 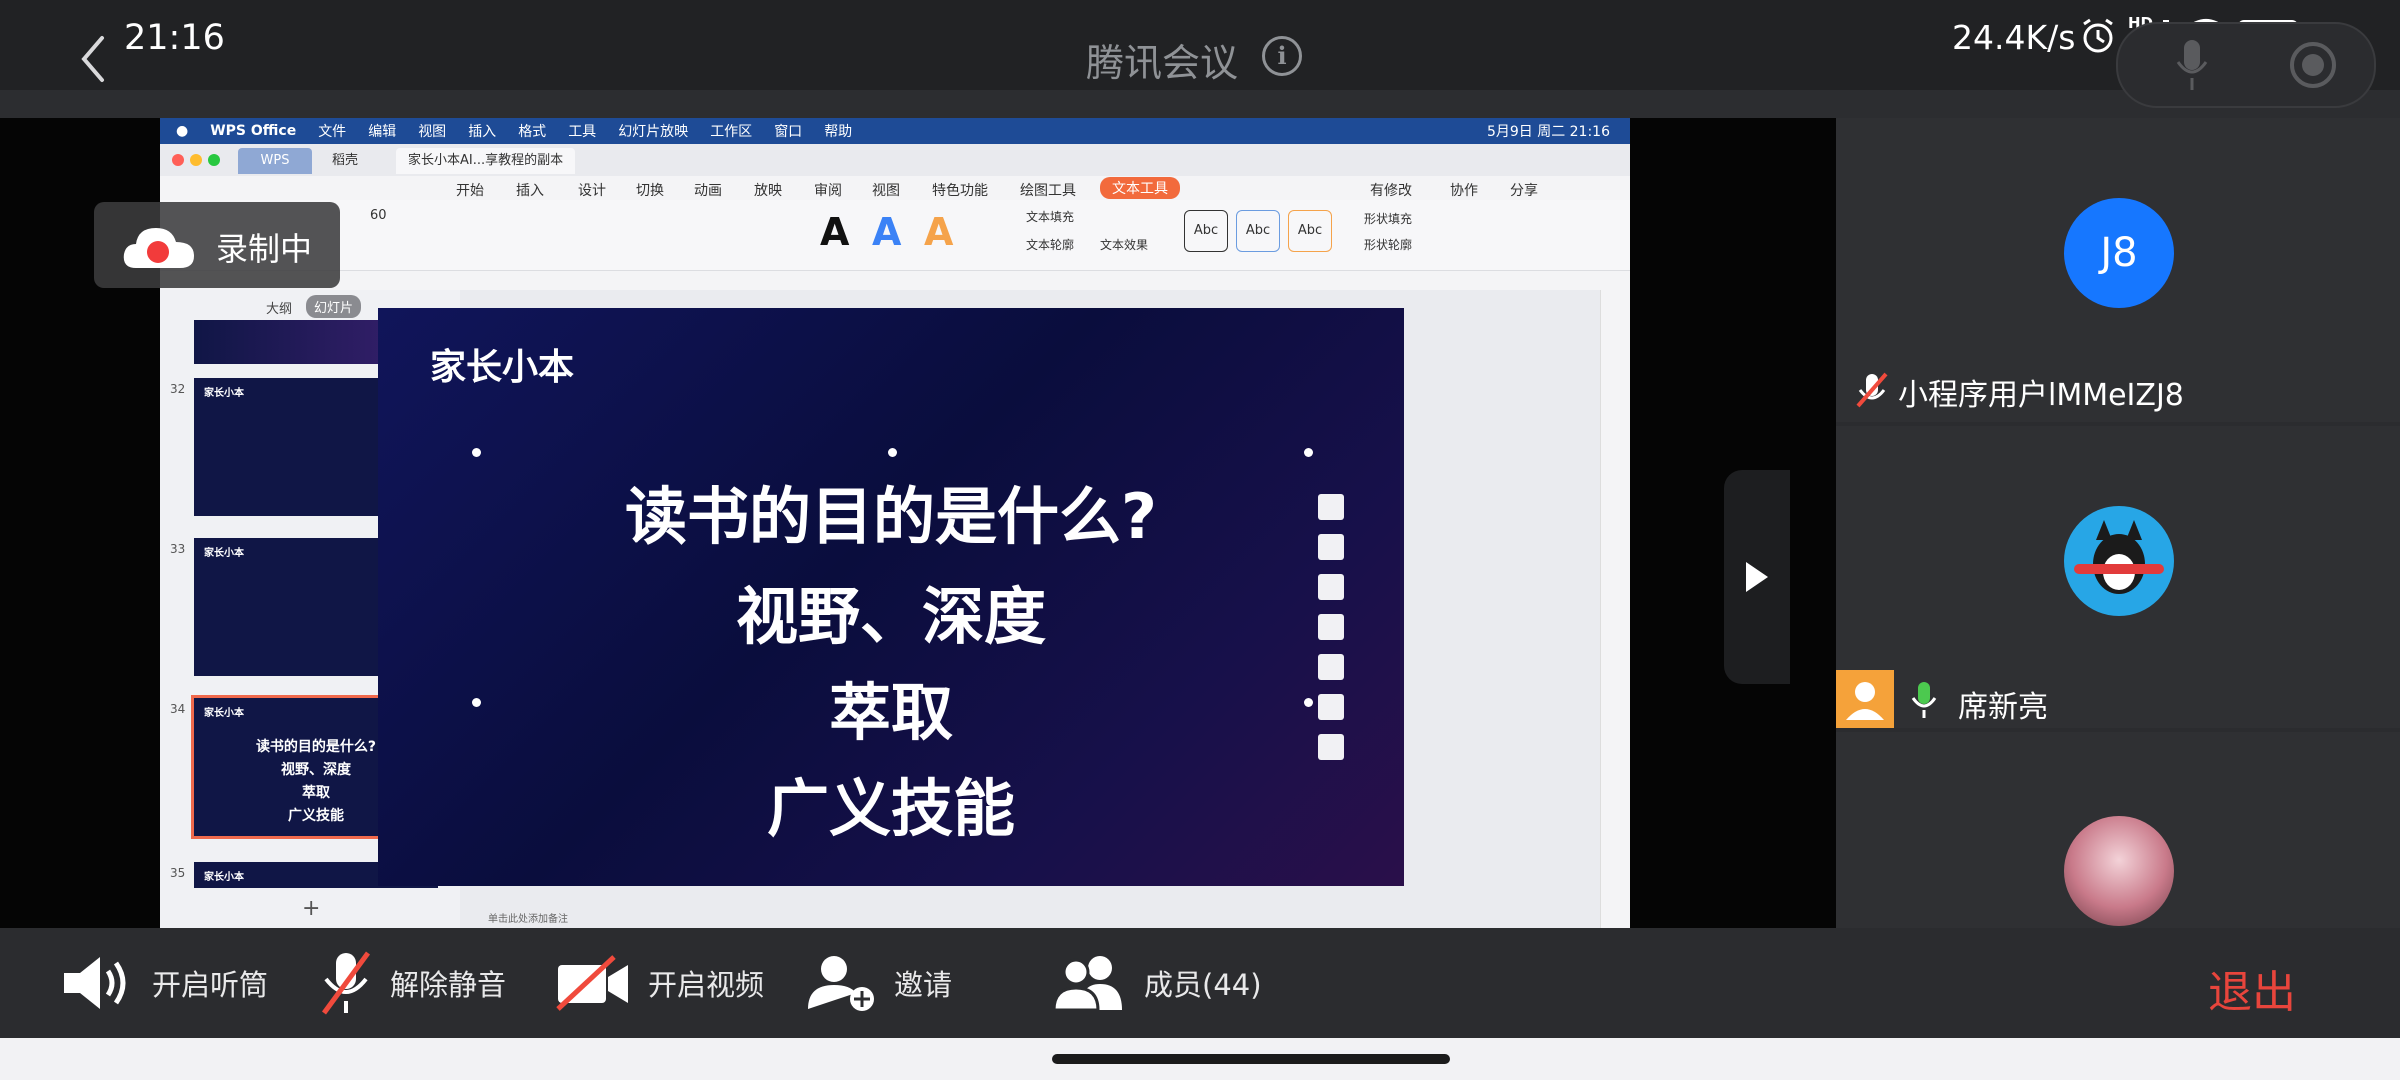 I want to click on mic-off-icon, so click(x=346, y=983).